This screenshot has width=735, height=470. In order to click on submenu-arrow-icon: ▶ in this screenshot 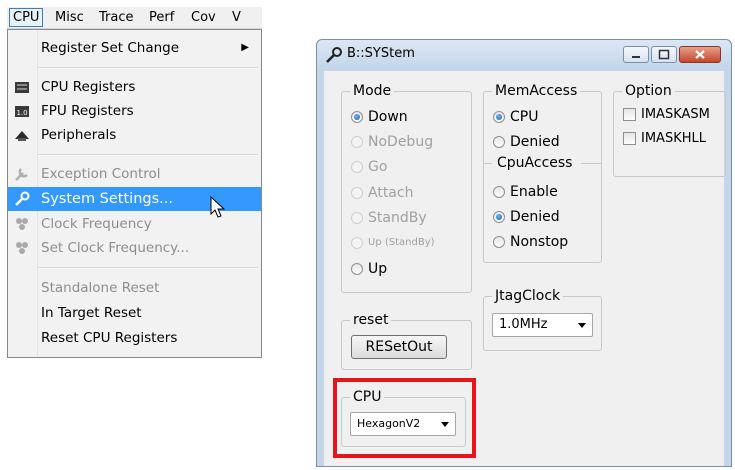, I will do `click(245, 47)`.